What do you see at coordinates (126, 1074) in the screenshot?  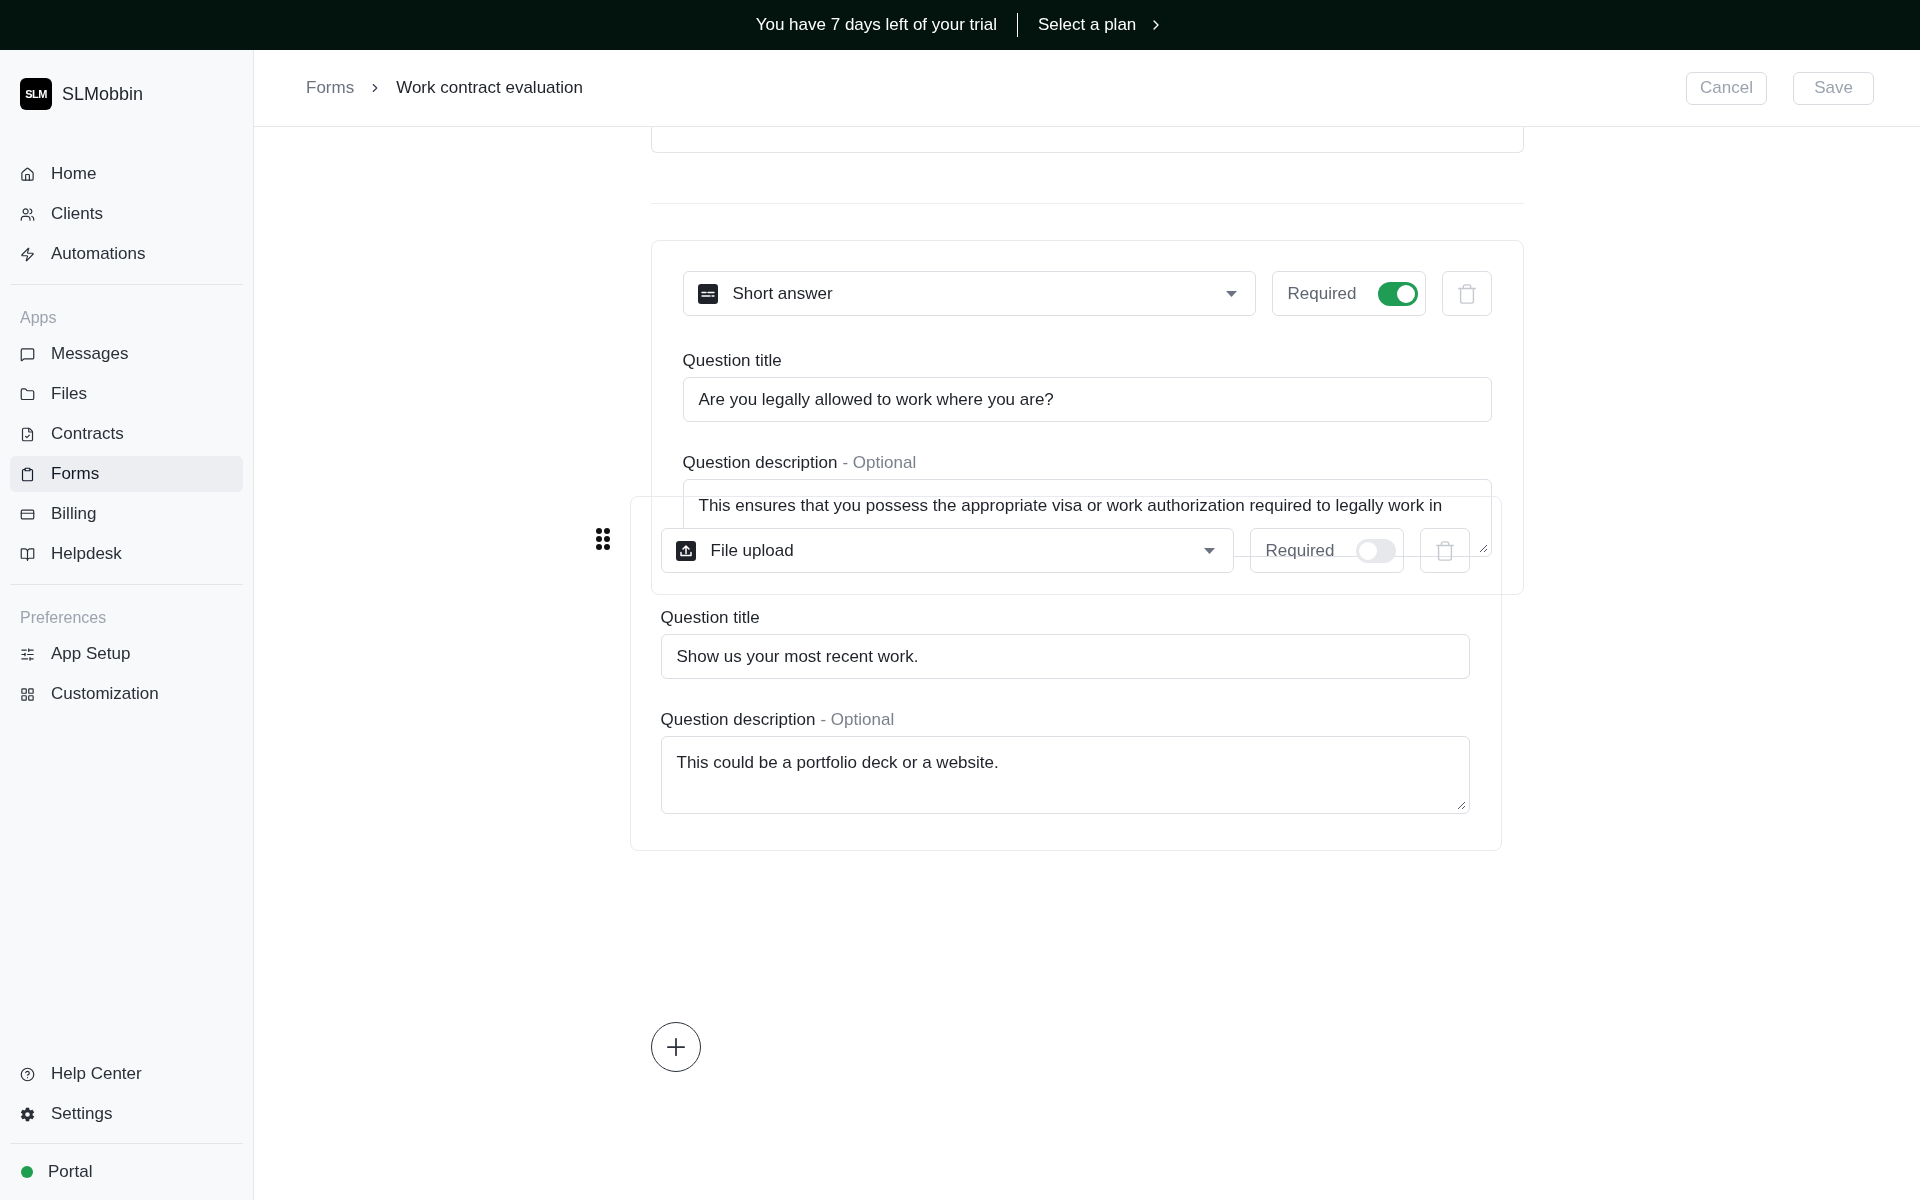 I see `sidebar-item: Help Center` at bounding box center [126, 1074].